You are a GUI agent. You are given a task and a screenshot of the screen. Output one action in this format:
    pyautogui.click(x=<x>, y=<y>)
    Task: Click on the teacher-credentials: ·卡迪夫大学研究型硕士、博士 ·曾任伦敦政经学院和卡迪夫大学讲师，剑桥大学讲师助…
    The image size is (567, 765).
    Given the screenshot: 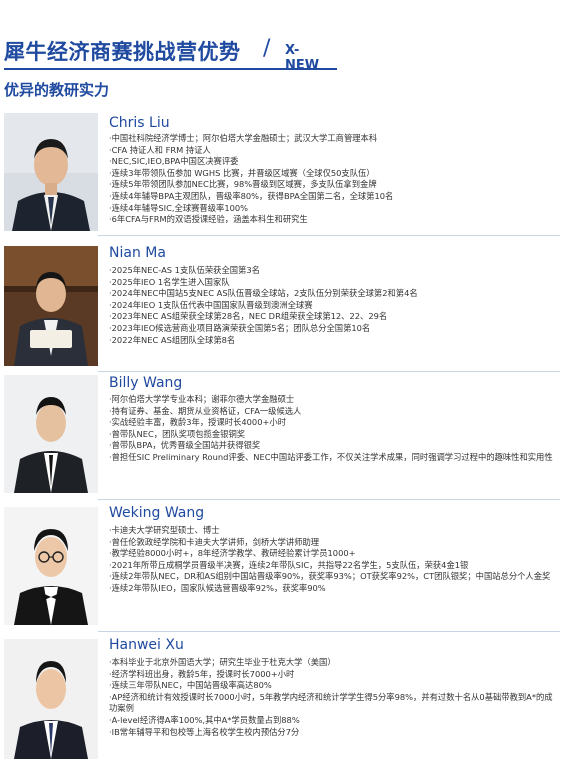 What is the action you would take?
    pyautogui.click(x=332, y=560)
    